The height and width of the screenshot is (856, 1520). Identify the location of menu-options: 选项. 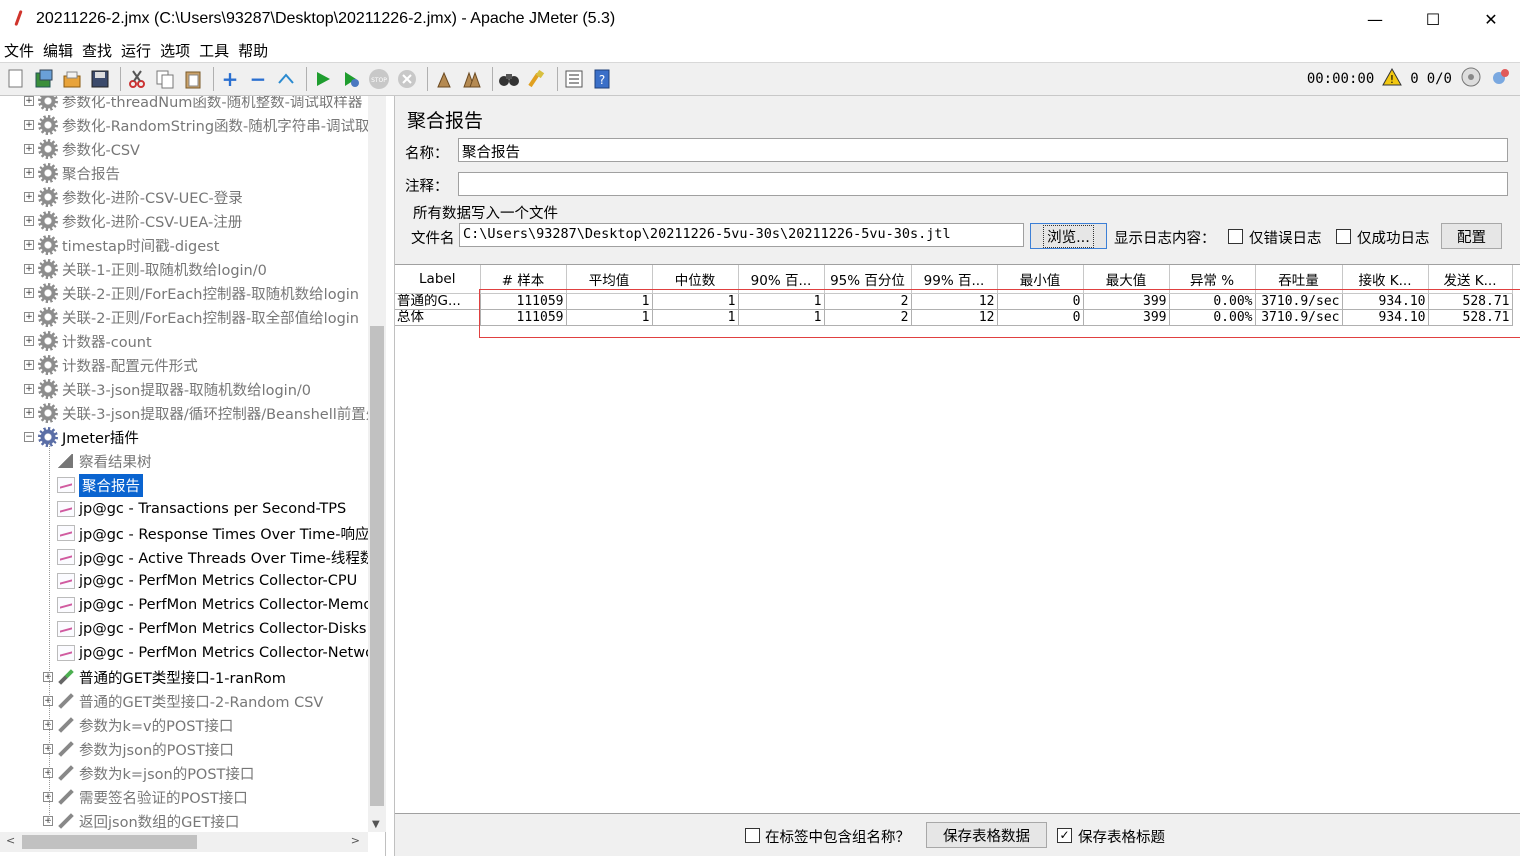
(175, 50).